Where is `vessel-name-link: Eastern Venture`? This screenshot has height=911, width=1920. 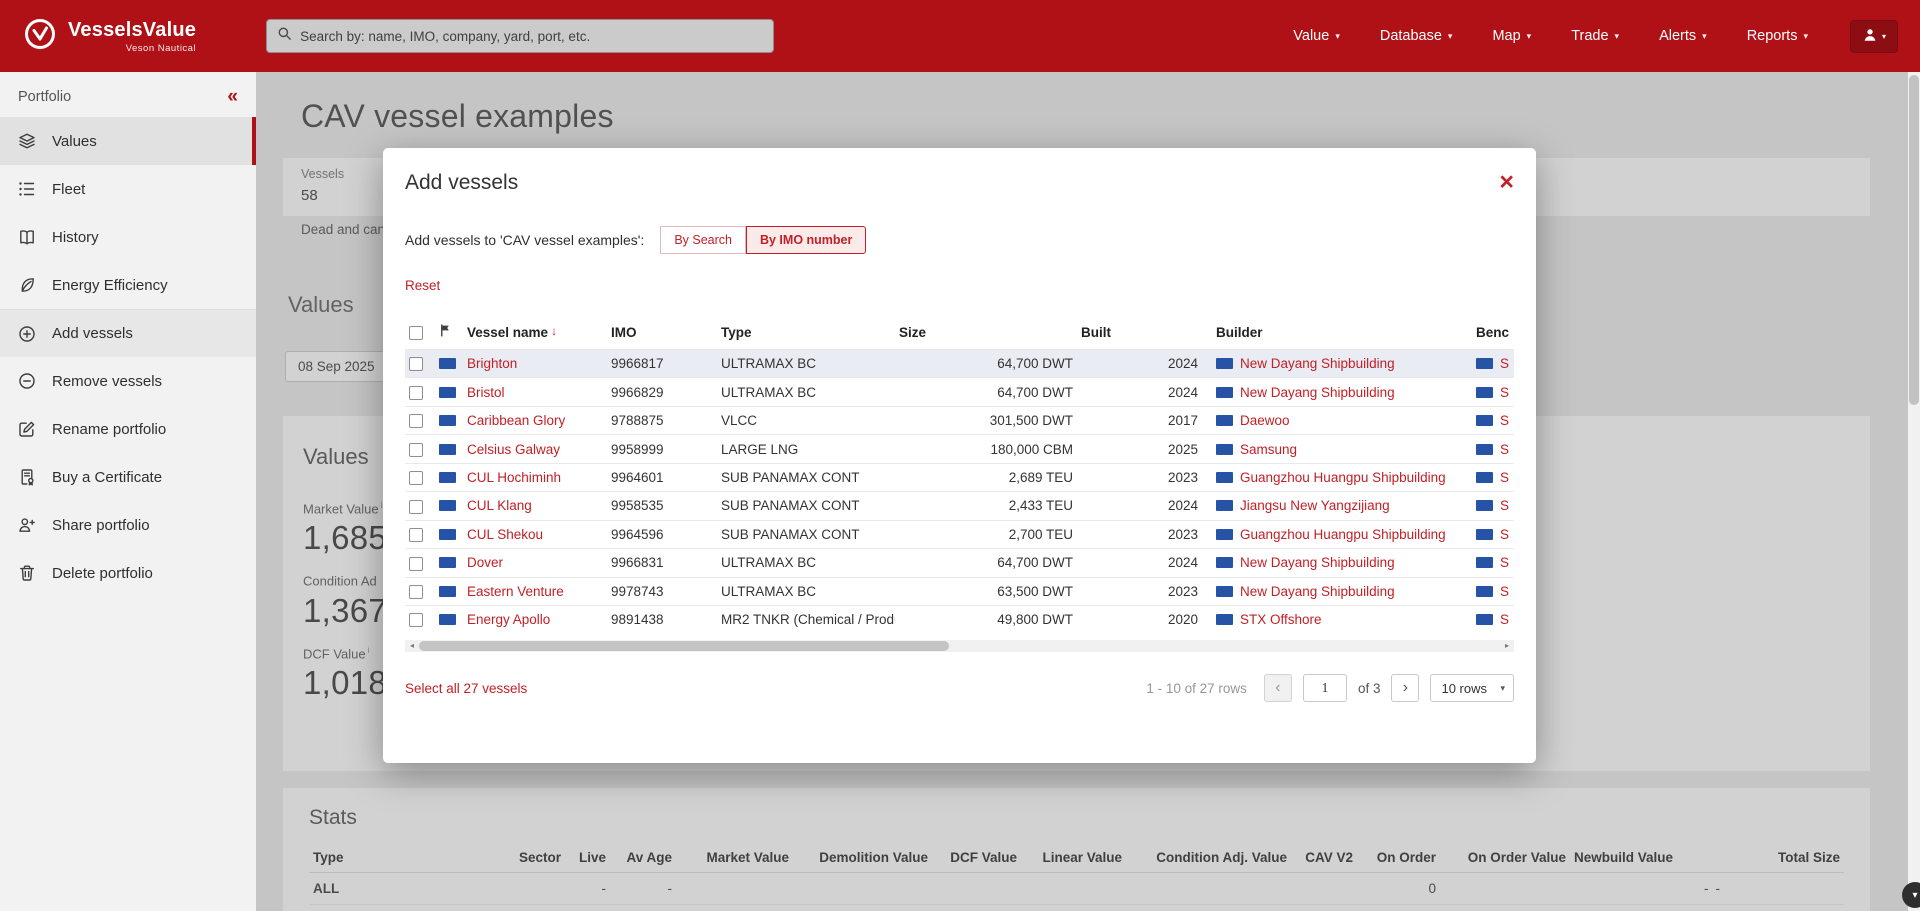
vessel-name-link: Eastern Venture is located at coordinates (515, 591).